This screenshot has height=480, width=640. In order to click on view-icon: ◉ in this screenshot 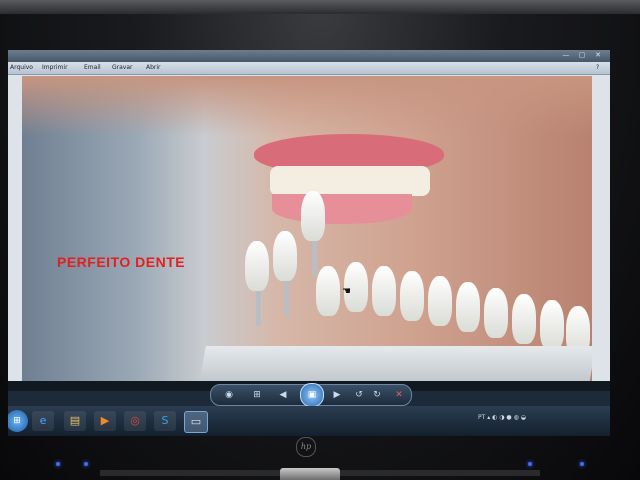, I will do `click(229, 395)`.